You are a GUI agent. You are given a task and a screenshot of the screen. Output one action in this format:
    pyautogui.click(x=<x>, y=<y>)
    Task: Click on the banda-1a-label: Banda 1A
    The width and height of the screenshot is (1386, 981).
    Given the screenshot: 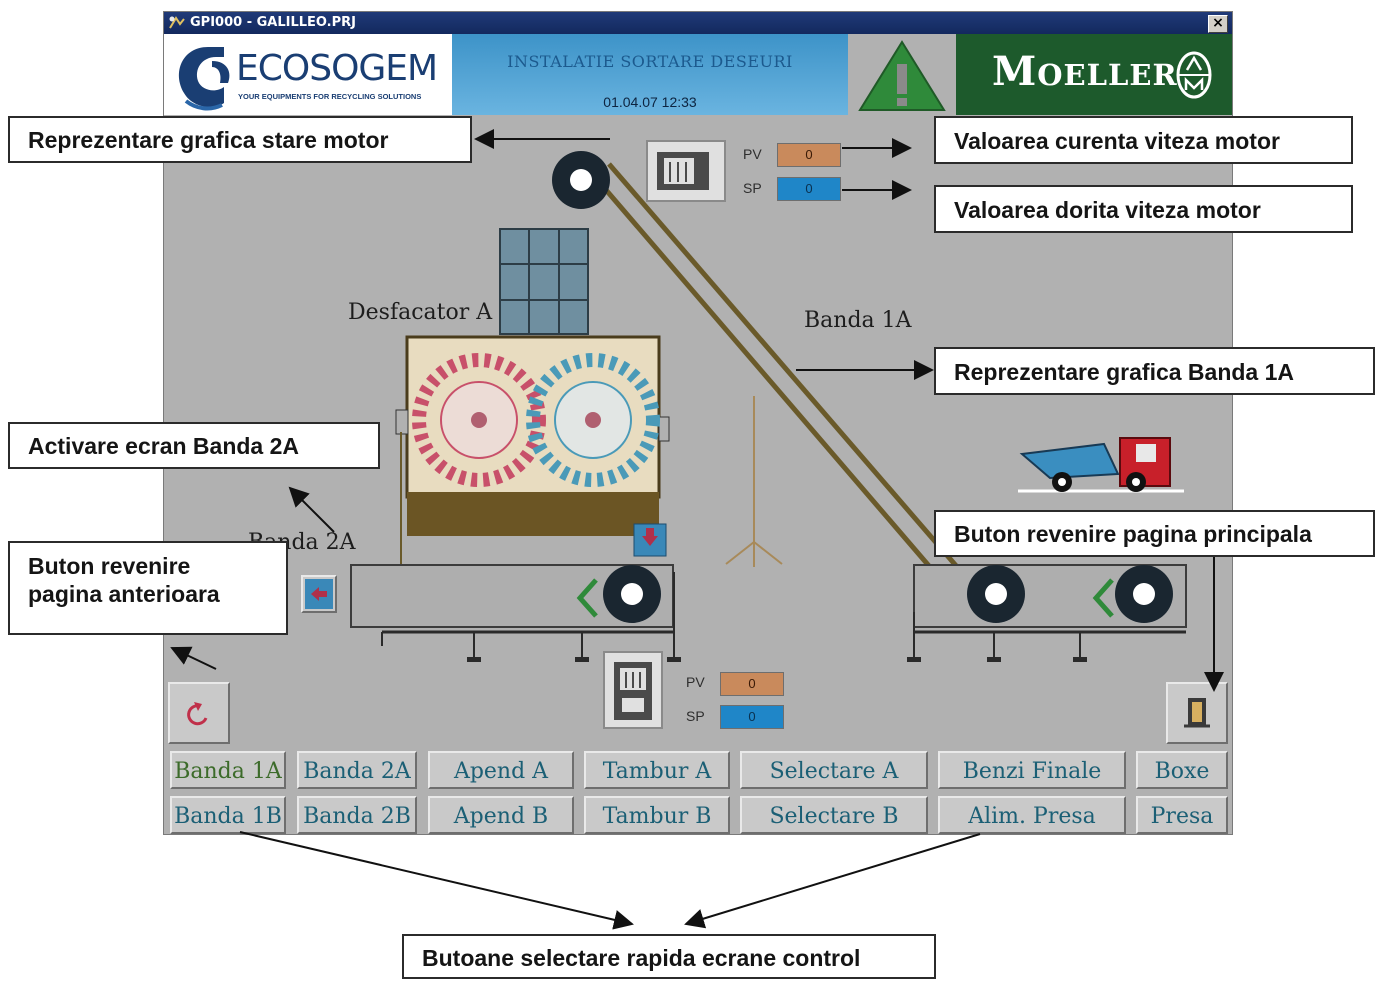 What is the action you would take?
    pyautogui.click(x=858, y=320)
    